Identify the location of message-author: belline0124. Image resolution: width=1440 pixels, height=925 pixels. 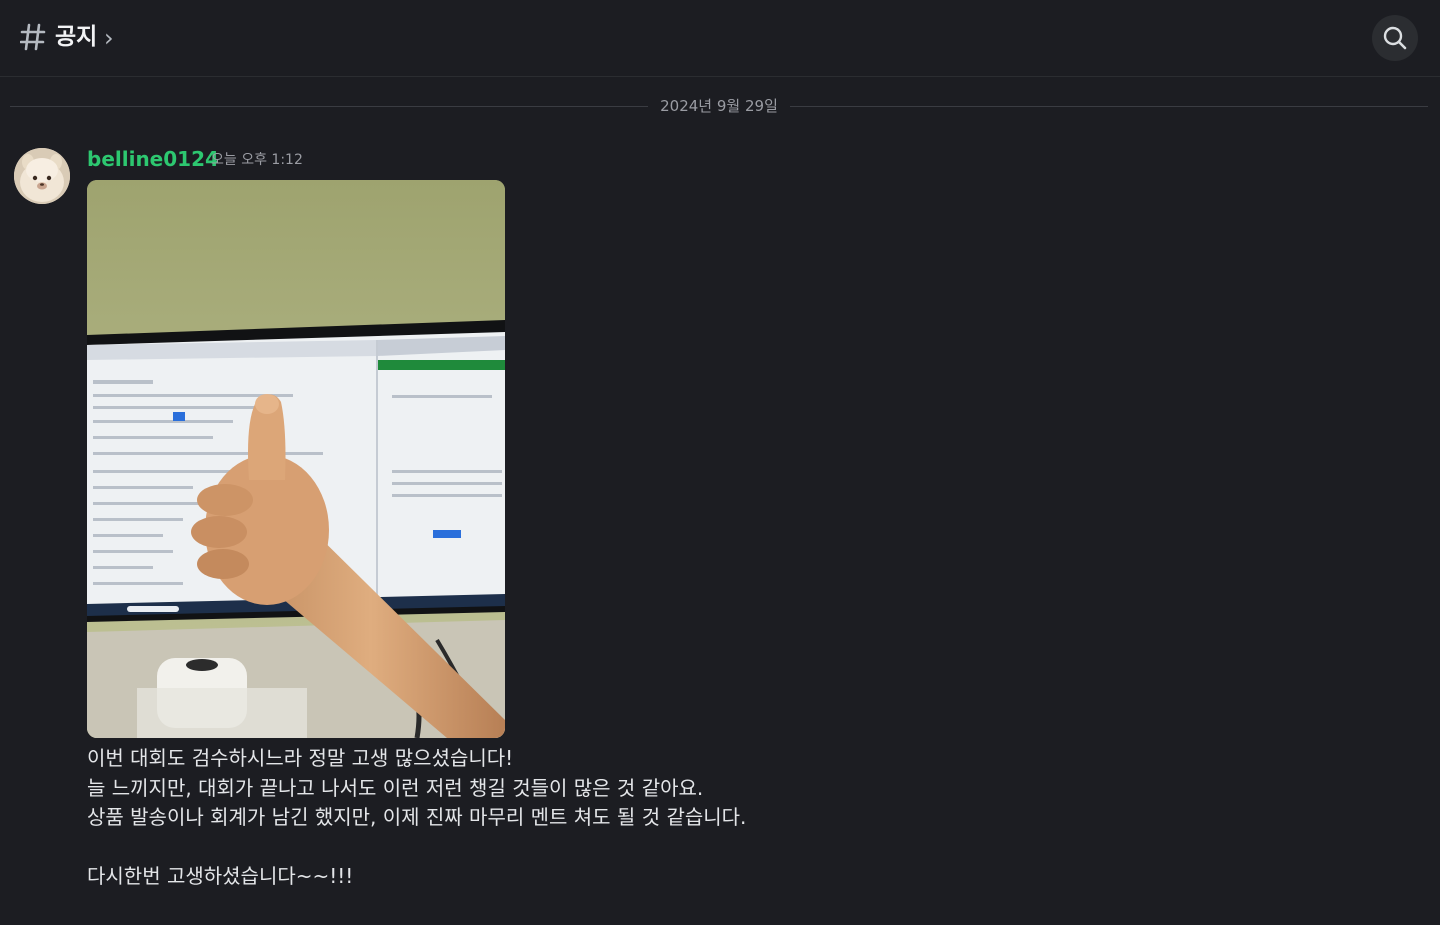
(153, 159).